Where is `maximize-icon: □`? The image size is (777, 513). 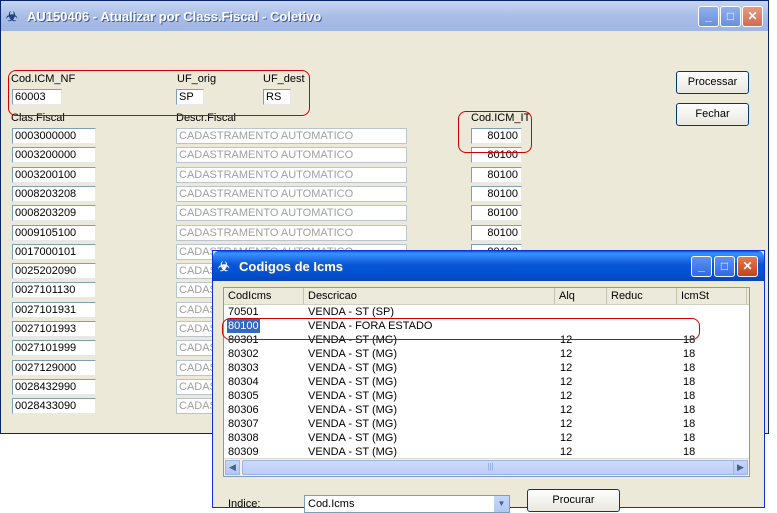 maximize-icon: □ is located at coordinates (730, 16).